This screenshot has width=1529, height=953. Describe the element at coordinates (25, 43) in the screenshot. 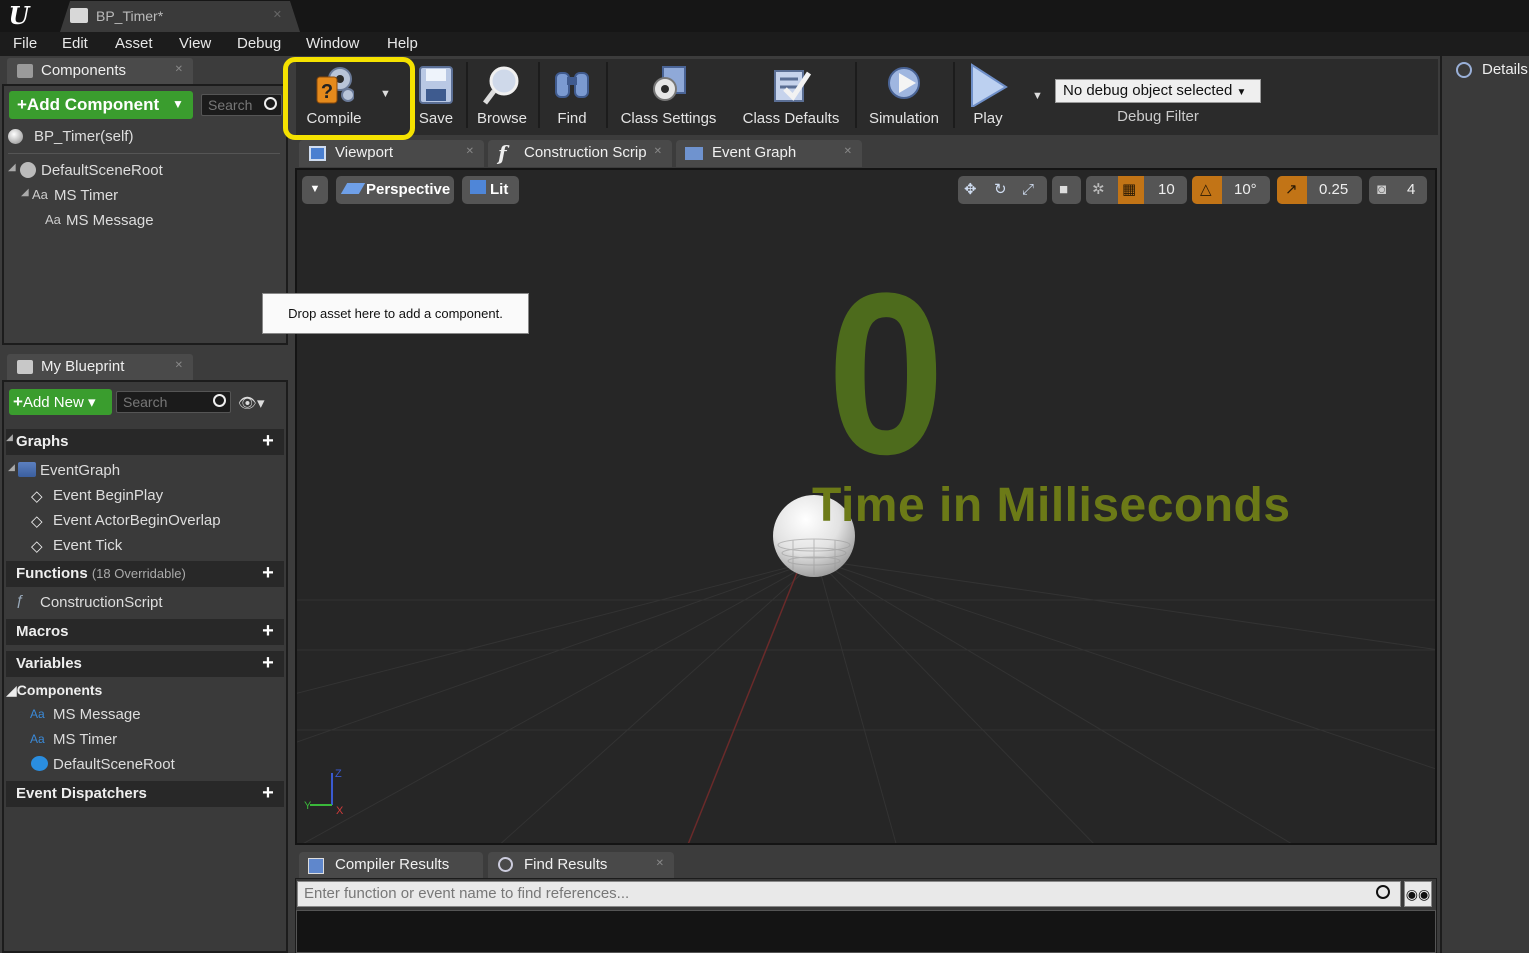

I see `menu-file: File` at that location.